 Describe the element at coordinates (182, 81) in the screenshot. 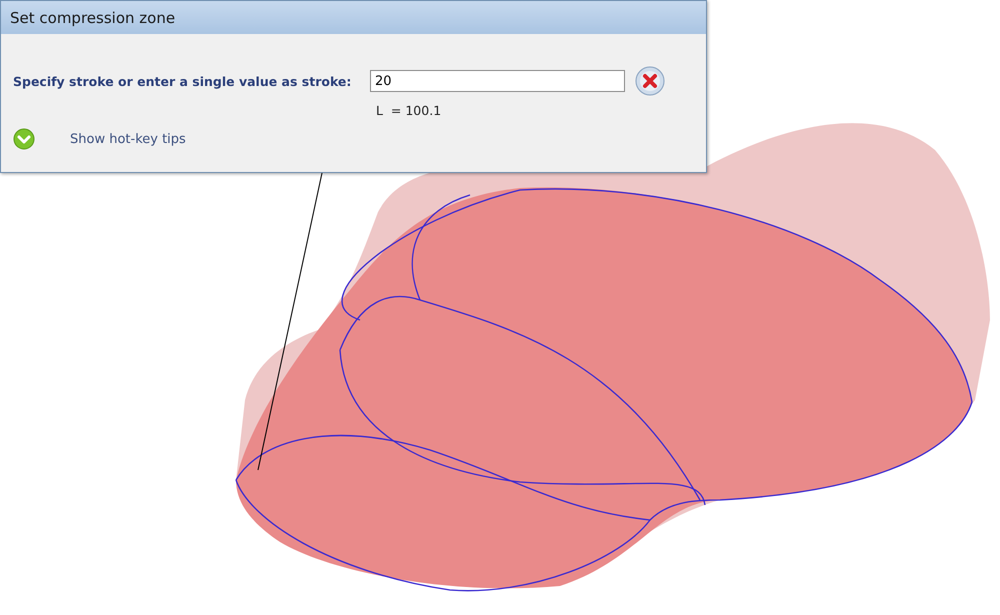

I see `stroke-prompt: Specify stroke or enter a single value as stroke:` at that location.